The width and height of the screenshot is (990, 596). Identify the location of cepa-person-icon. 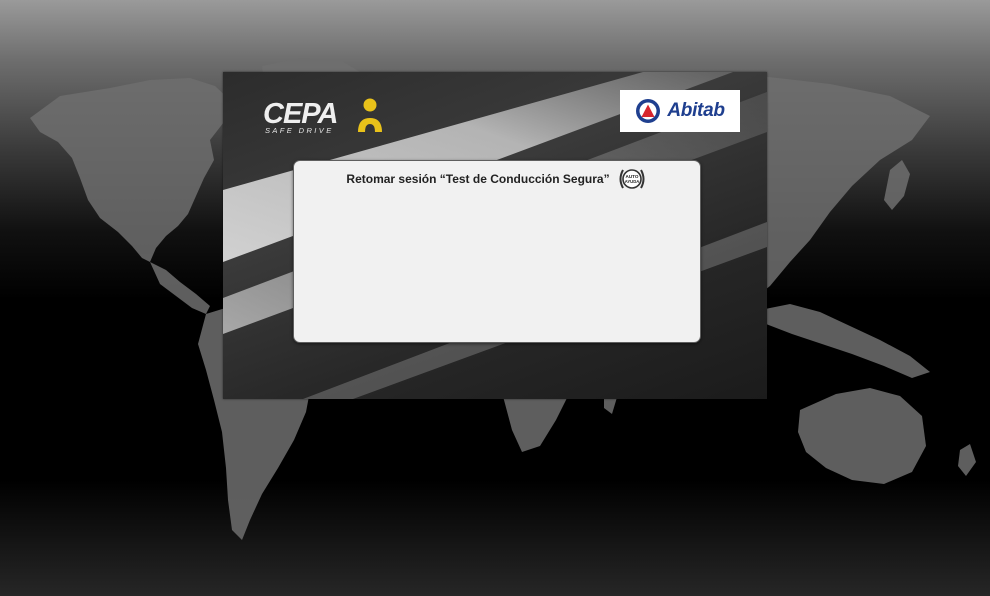
(370, 115).